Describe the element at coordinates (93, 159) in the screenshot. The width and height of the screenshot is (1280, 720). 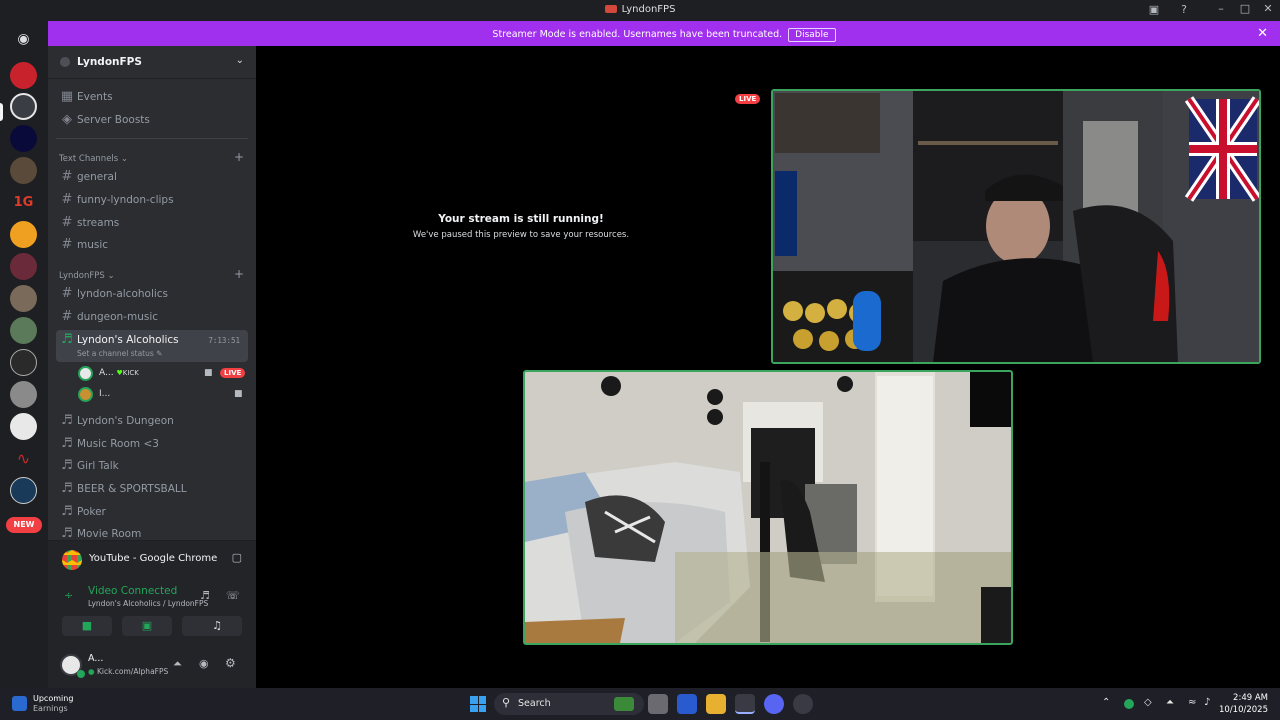
I see `category-text-channels: Text Channels ⌄` at that location.